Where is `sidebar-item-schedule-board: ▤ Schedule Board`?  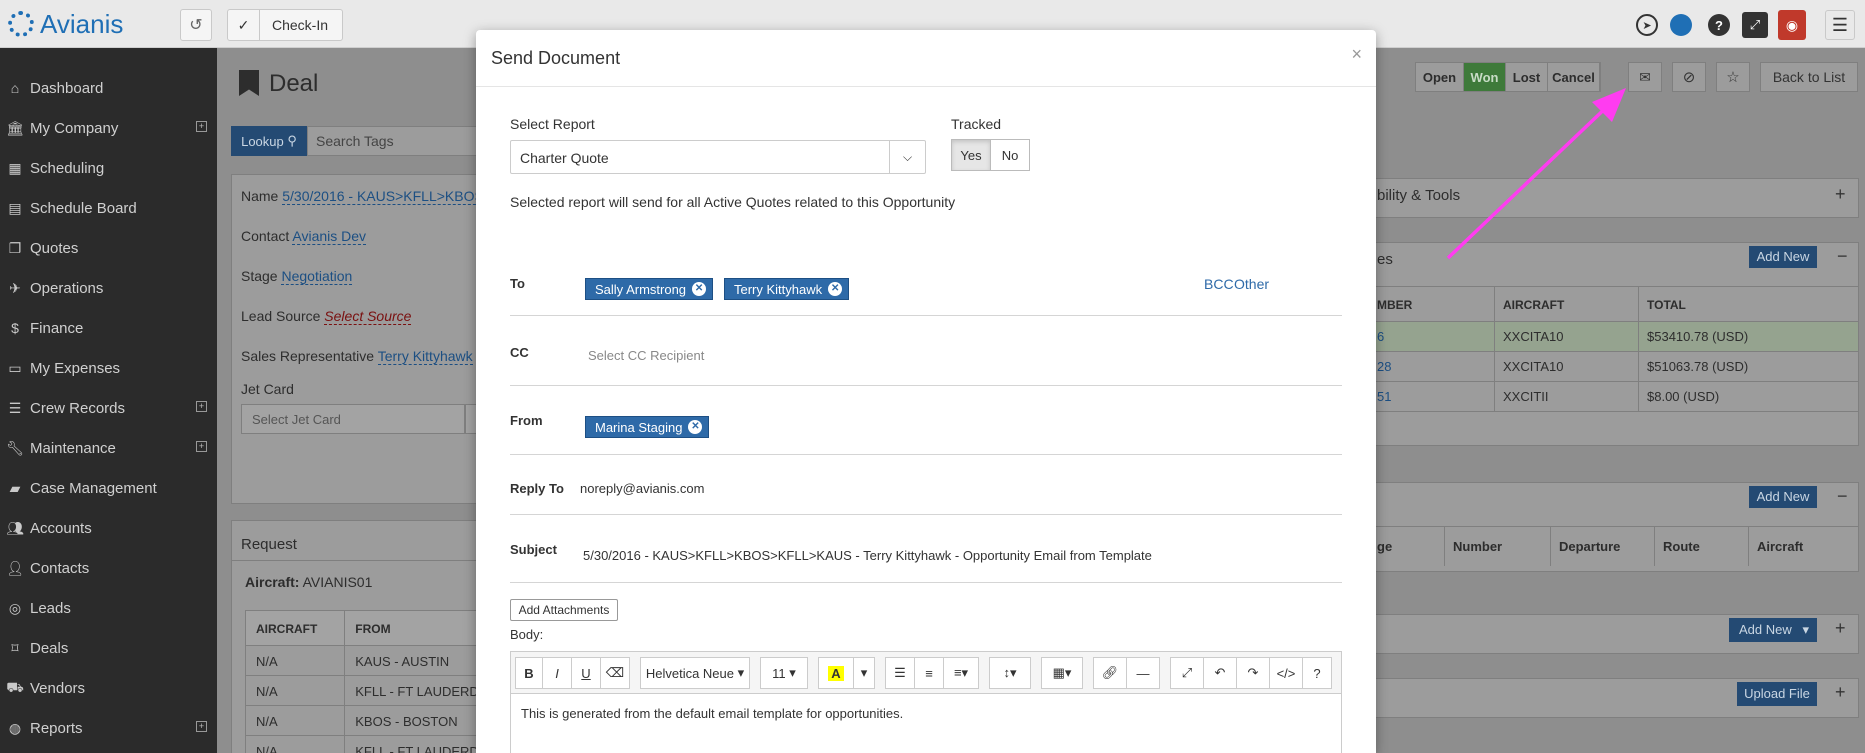
sidebar-item-schedule-board: ▤ Schedule Board is located at coordinates (108, 208).